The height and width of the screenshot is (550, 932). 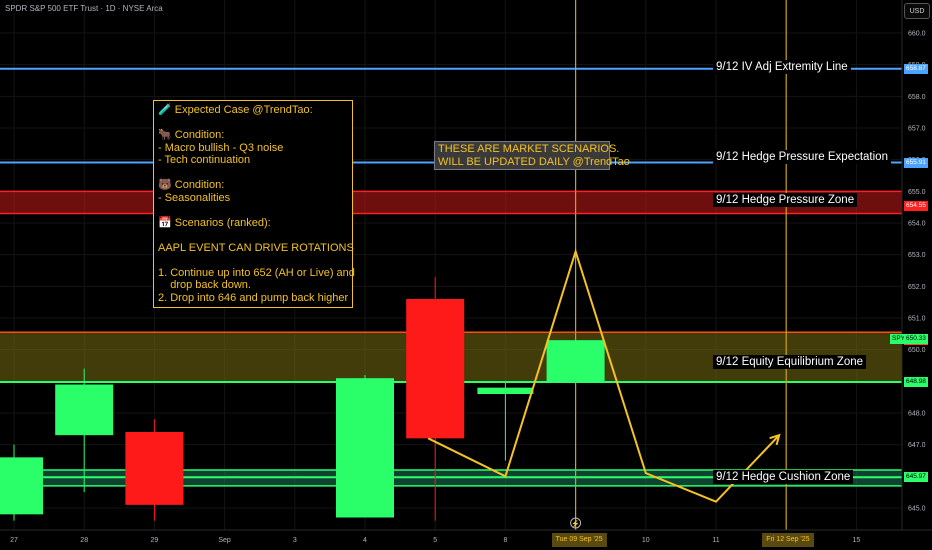 I want to click on note-line: - Tech continuation, so click(x=204, y=160).